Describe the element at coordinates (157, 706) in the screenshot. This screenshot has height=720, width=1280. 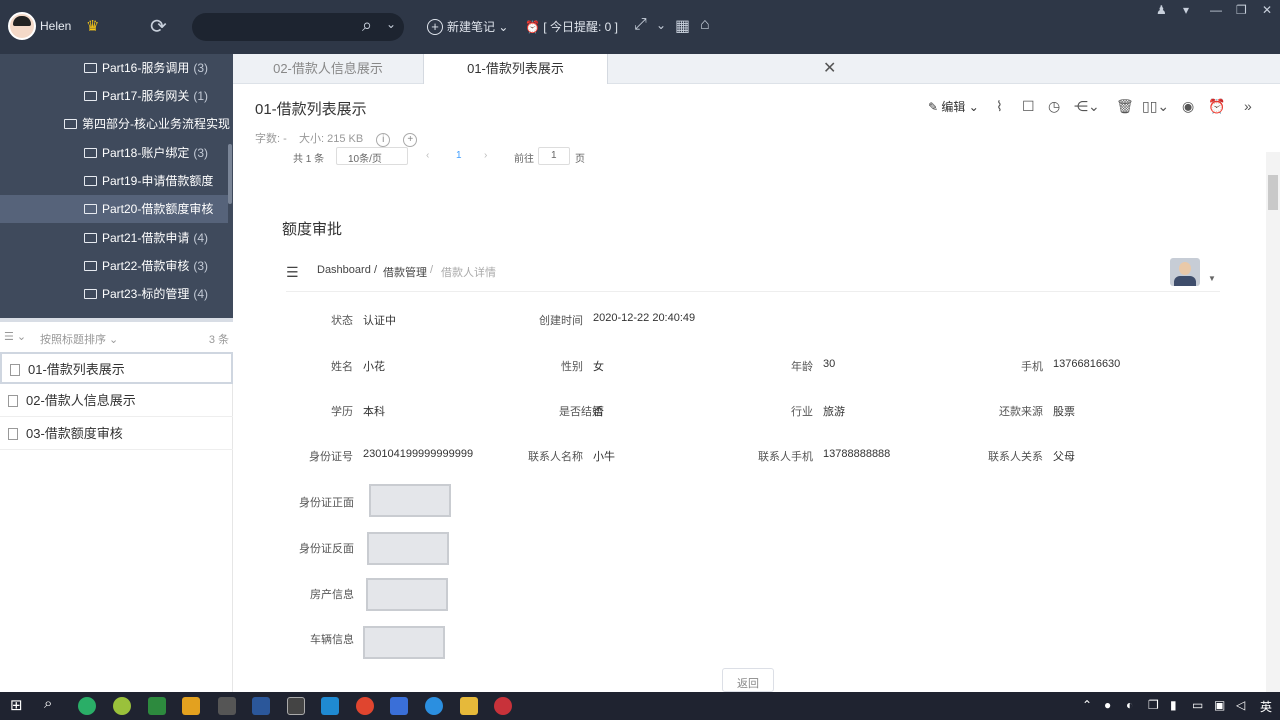
I see `editor-icon` at that location.